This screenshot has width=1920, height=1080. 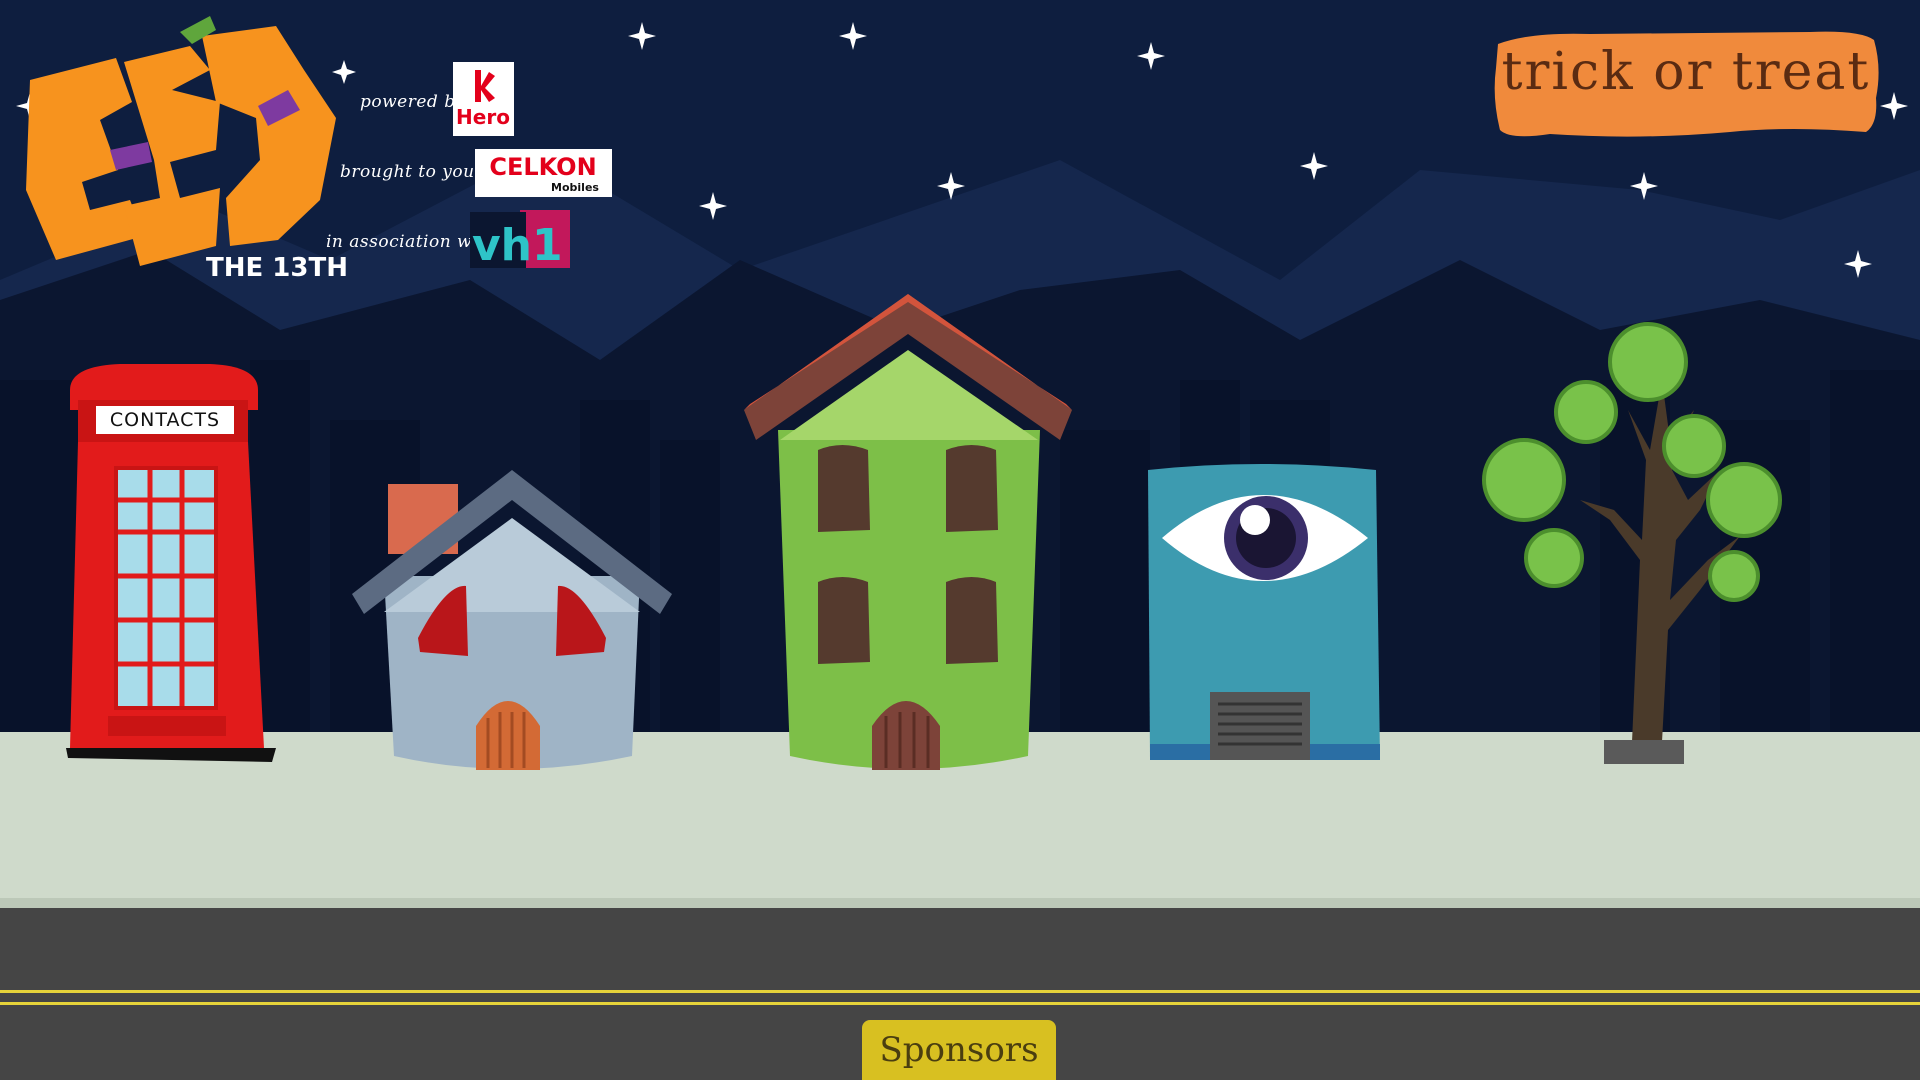 What do you see at coordinates (277, 268) in the screenshot?
I see `logo-subtitle: THE 13TH` at bounding box center [277, 268].